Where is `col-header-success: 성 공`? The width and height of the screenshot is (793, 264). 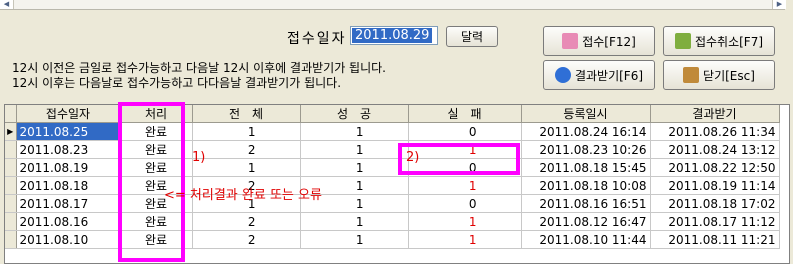
col-header-success: 성 공 is located at coordinates (354, 114).